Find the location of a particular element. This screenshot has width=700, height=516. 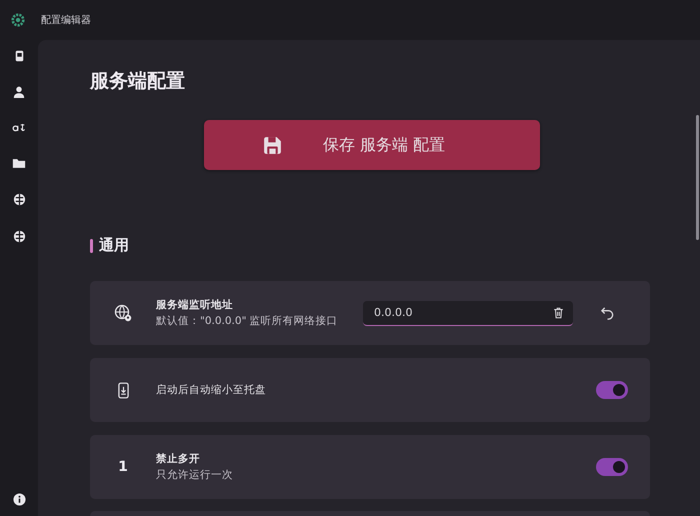

gear-logo-icon is located at coordinates (18, 20).